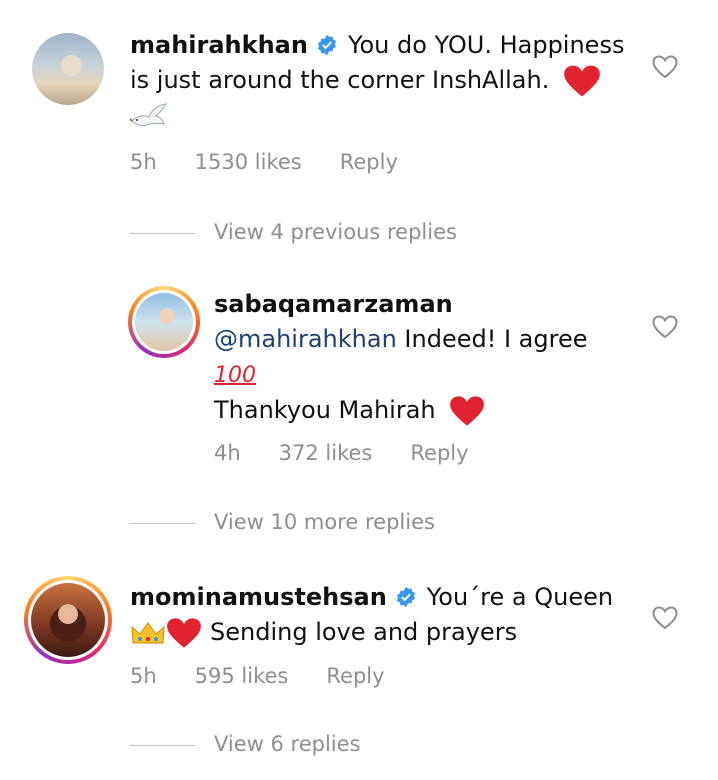 The width and height of the screenshot is (718, 780). I want to click on hundred-points-emoji: 100, so click(235, 375).